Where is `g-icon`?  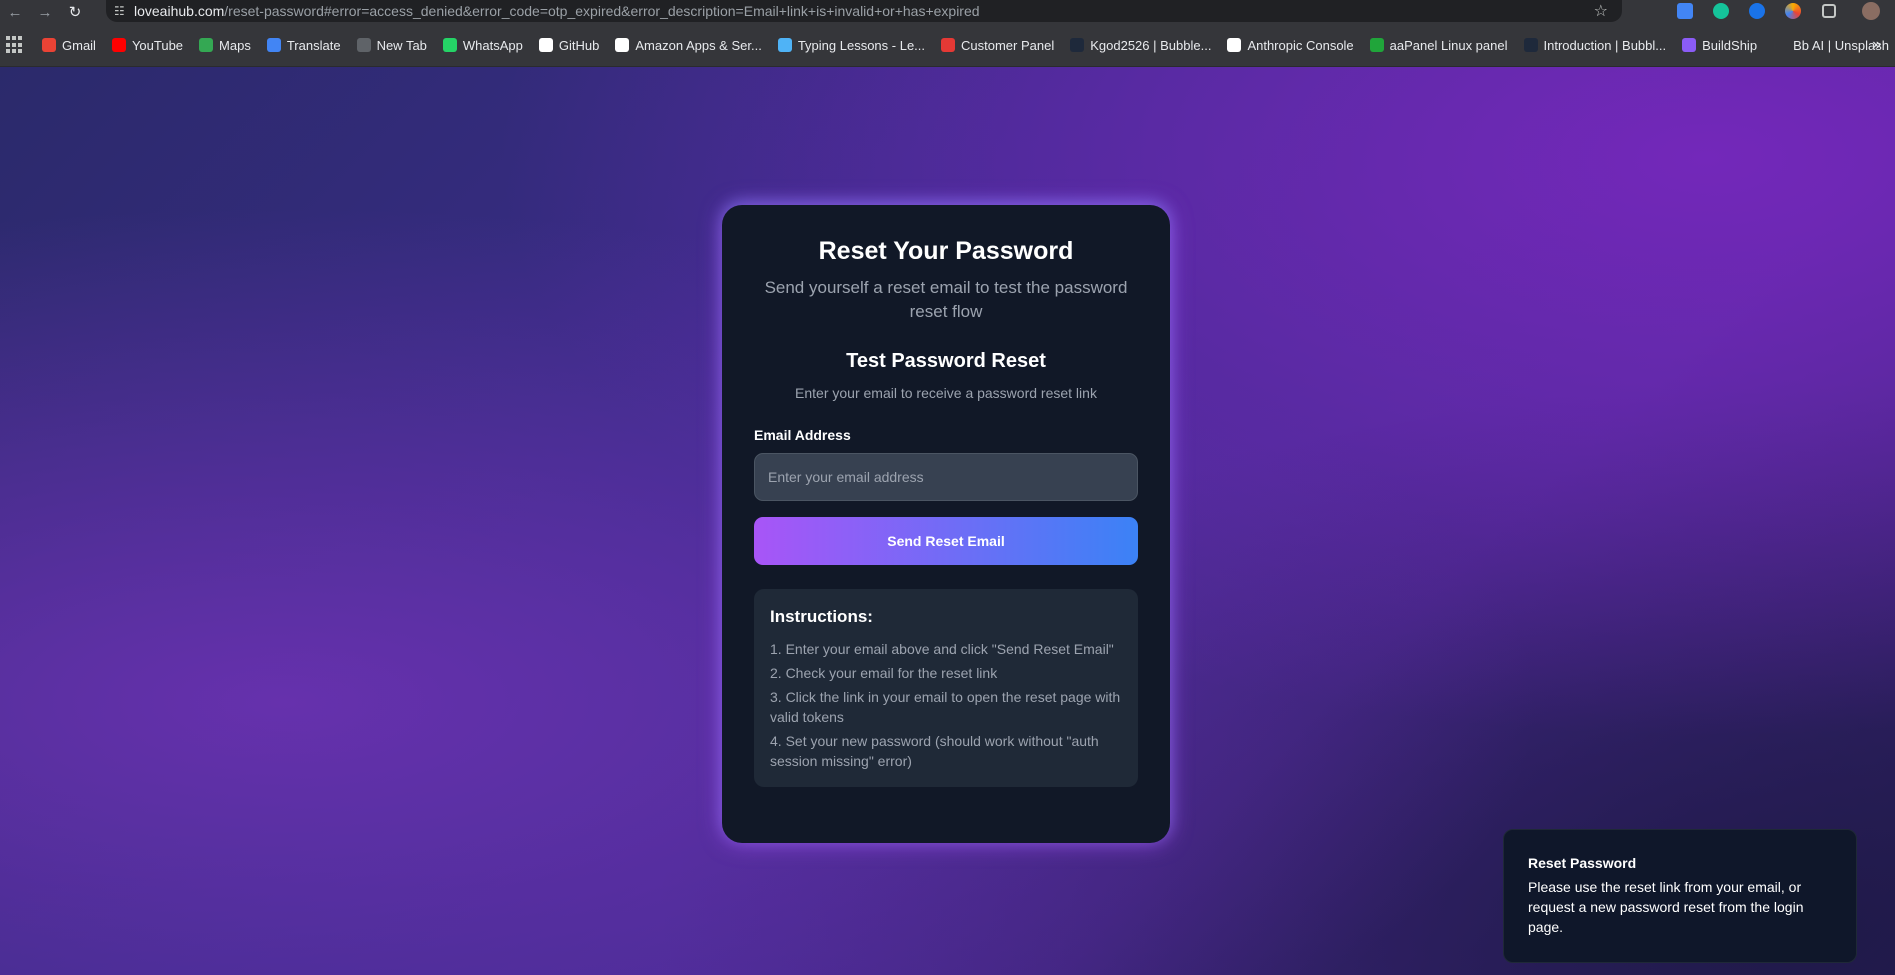 g-icon is located at coordinates (948, 45).